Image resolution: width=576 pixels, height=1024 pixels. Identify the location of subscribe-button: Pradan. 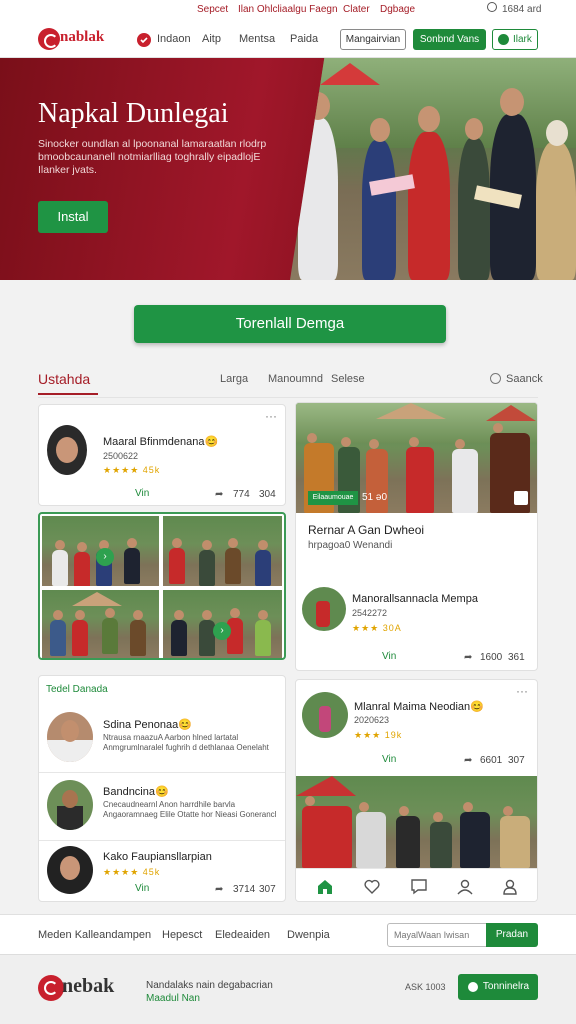
(512, 935).